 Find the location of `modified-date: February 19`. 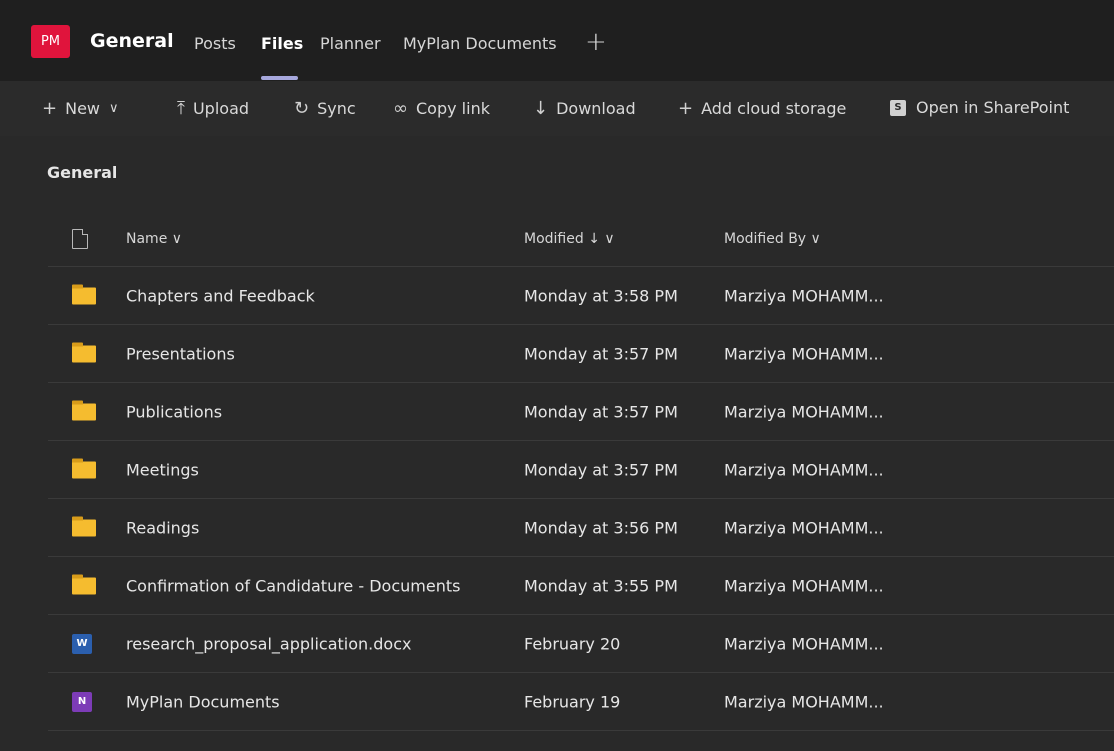

modified-date: February 19 is located at coordinates (572, 701).